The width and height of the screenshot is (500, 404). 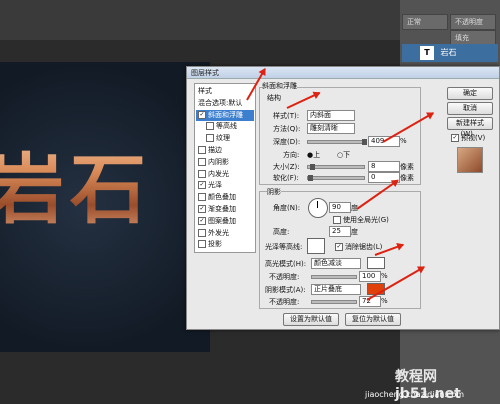 What do you see at coordinates (225, 185) in the screenshot?
I see `style-list-item: ✓ 光泽` at bounding box center [225, 185].